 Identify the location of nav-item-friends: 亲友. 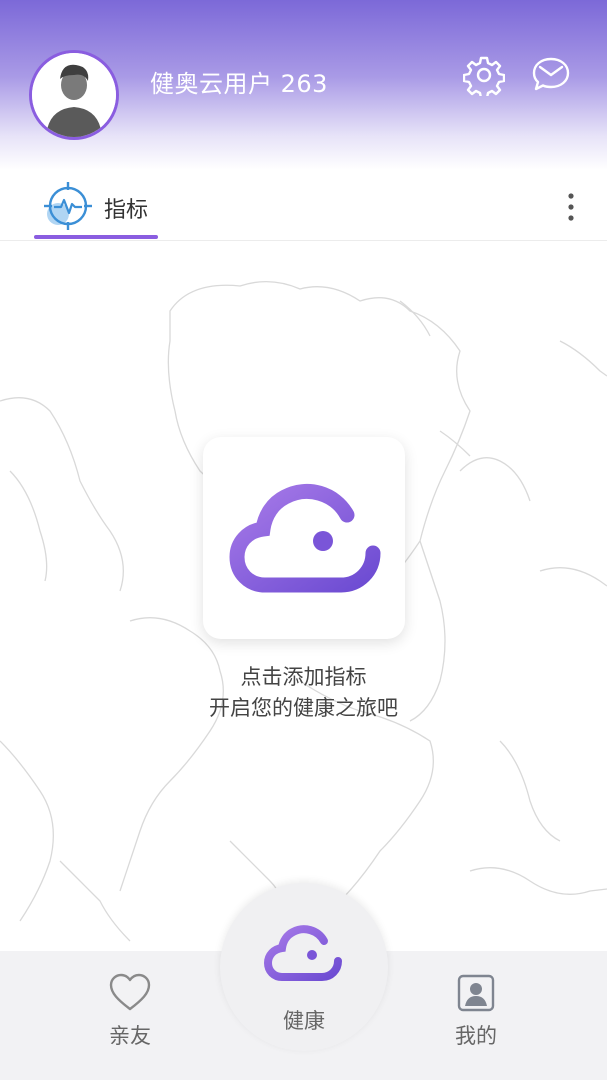
(130, 1013).